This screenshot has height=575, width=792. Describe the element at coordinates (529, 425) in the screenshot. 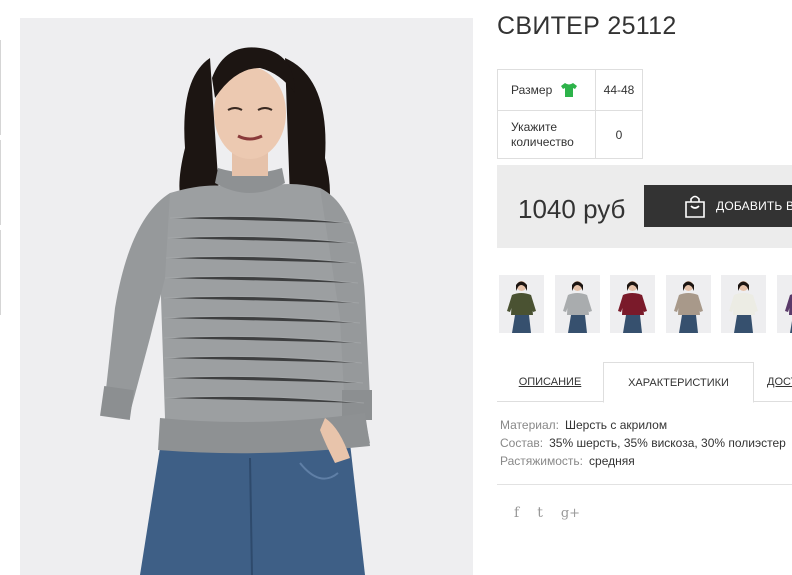

I see `spec-key: Материал:` at that location.